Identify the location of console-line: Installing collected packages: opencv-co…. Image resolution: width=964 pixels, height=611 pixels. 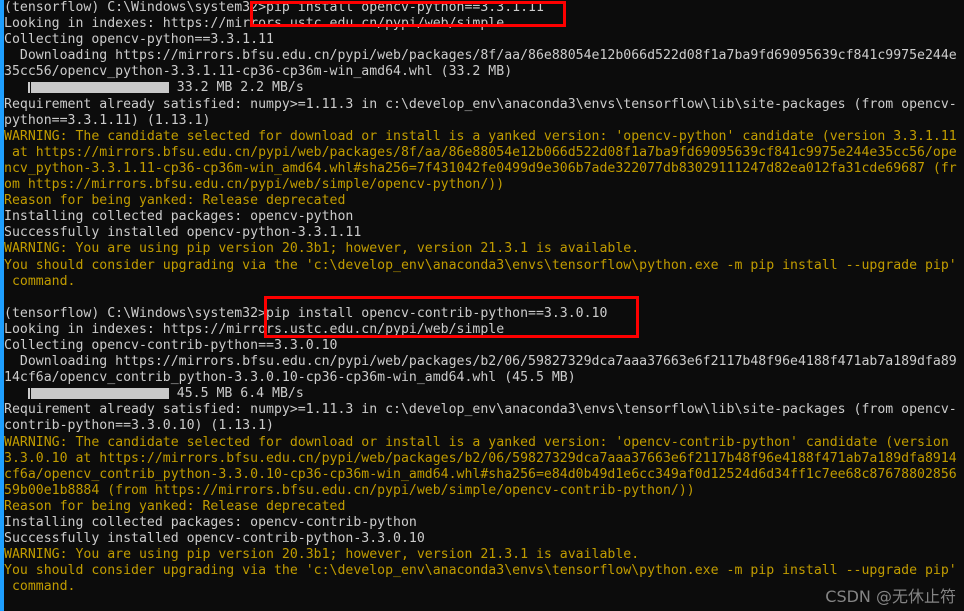
(210, 522).